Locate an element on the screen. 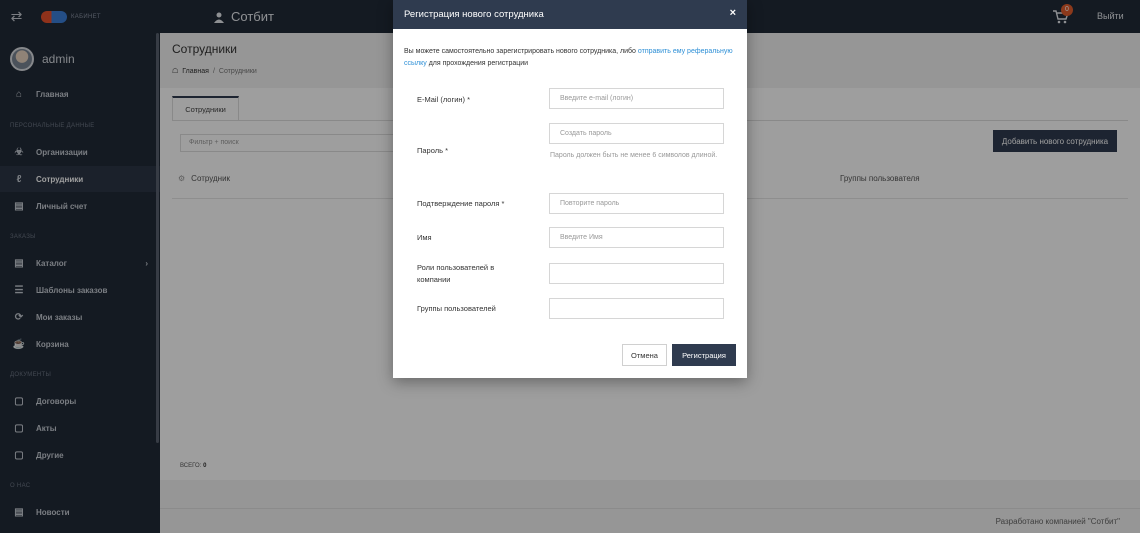 The image size is (1140, 533). modal-header: Регистрация нового сотрудника × is located at coordinates (570, 14).